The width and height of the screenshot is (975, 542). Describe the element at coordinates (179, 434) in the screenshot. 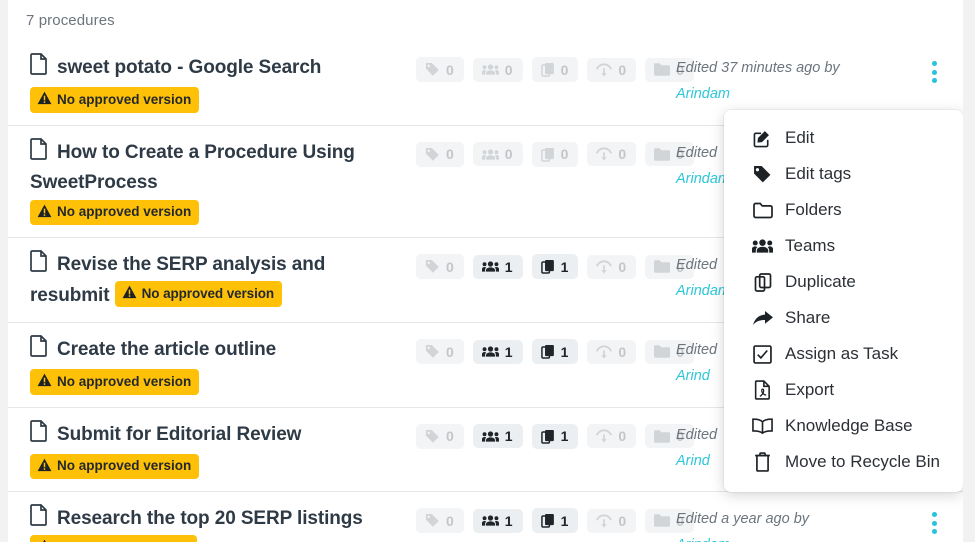

I see `procedure-title-text: Submit for Editorial Review` at that location.